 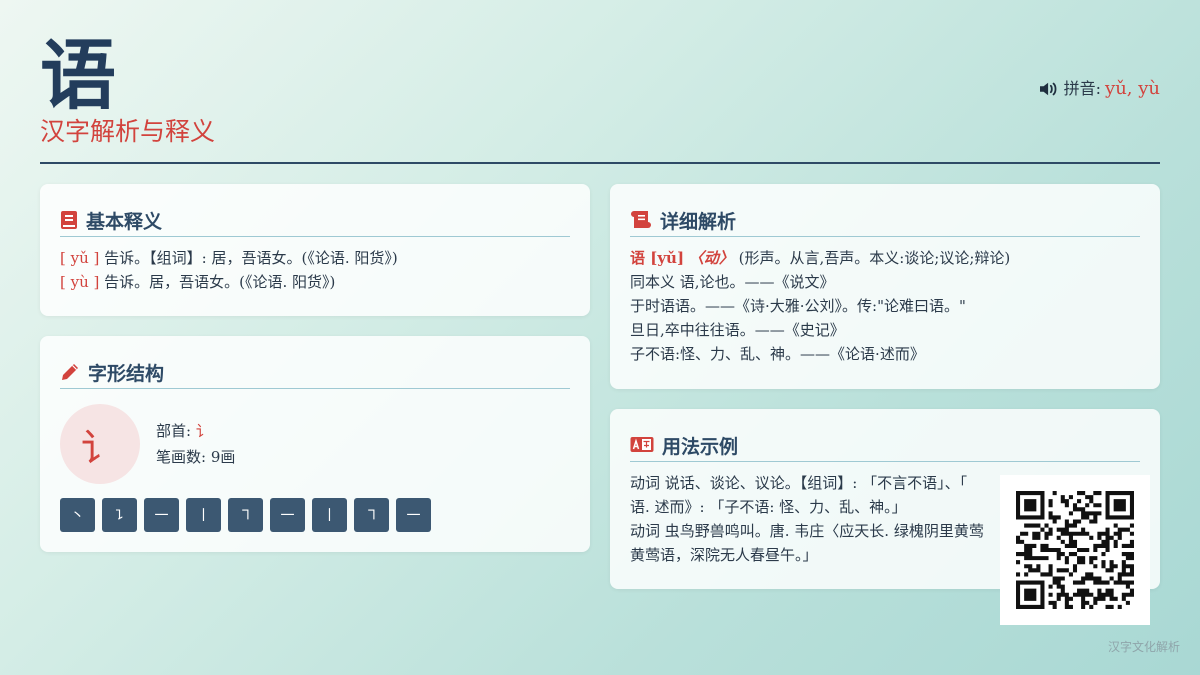 I want to click on stroke-item: ㇊, so click(x=119, y=515).